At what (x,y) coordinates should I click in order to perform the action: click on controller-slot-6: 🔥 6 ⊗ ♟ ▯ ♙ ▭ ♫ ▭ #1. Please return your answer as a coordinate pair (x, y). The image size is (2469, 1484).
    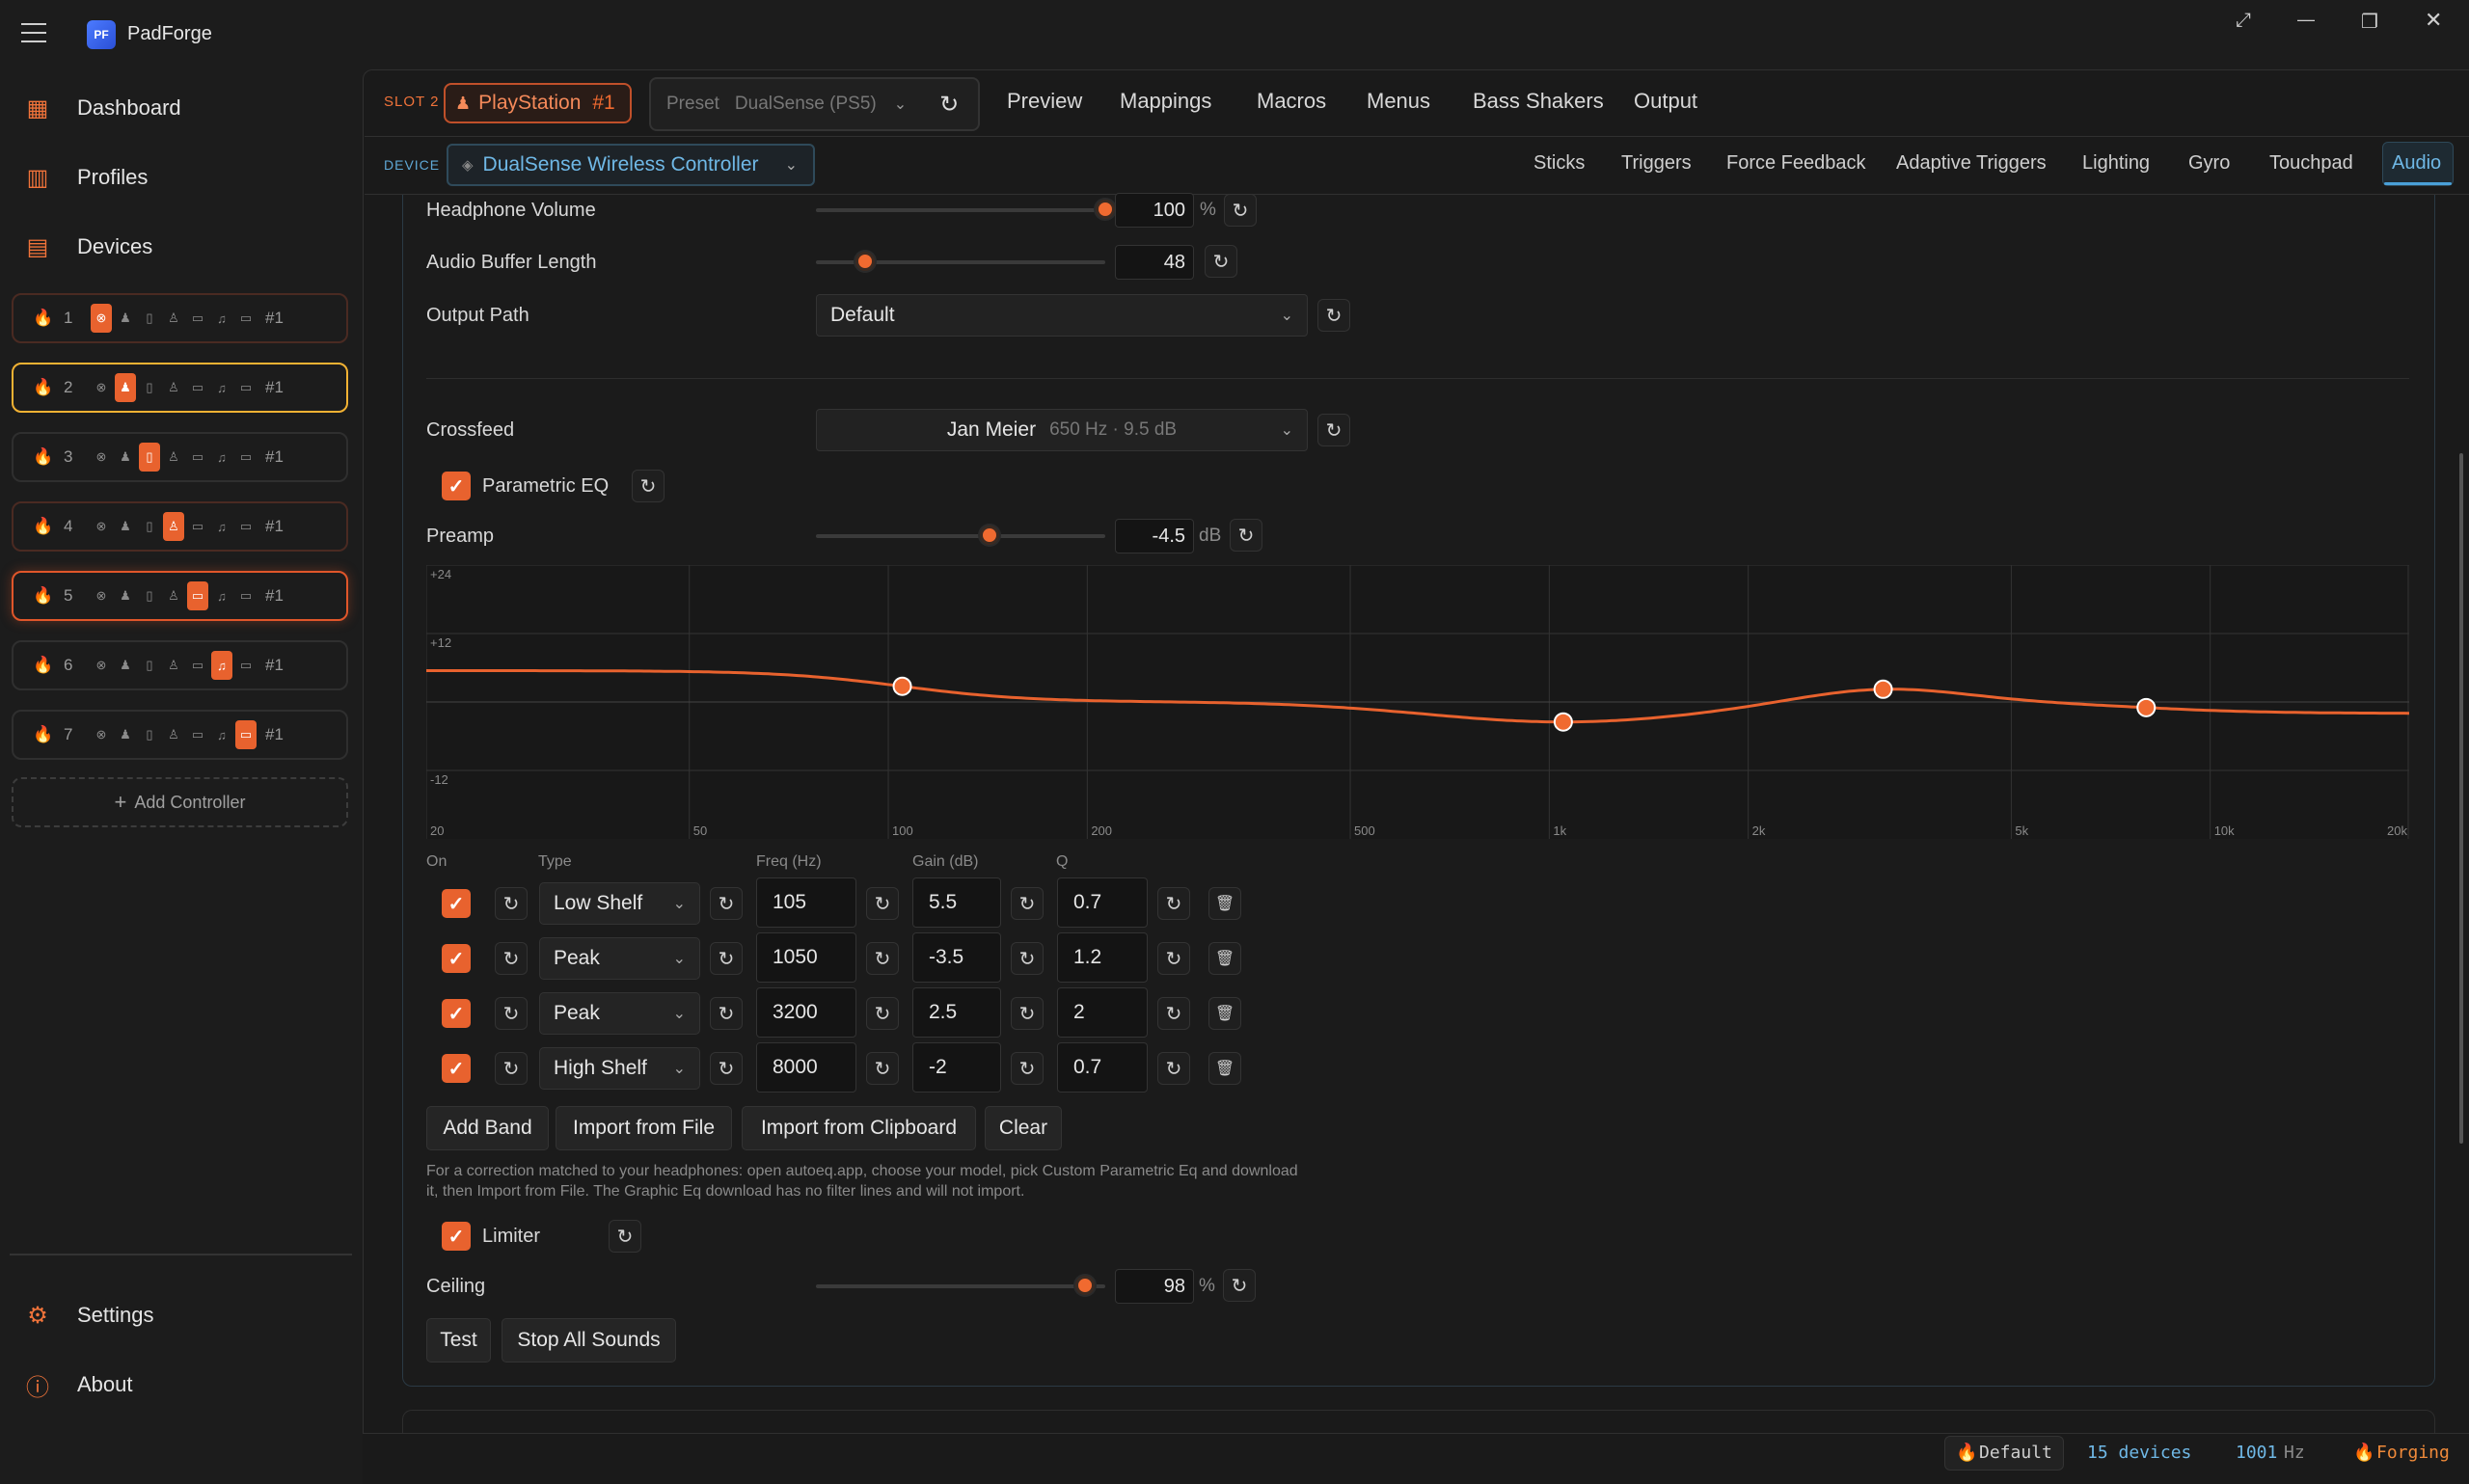
    Looking at the image, I should click on (180, 665).